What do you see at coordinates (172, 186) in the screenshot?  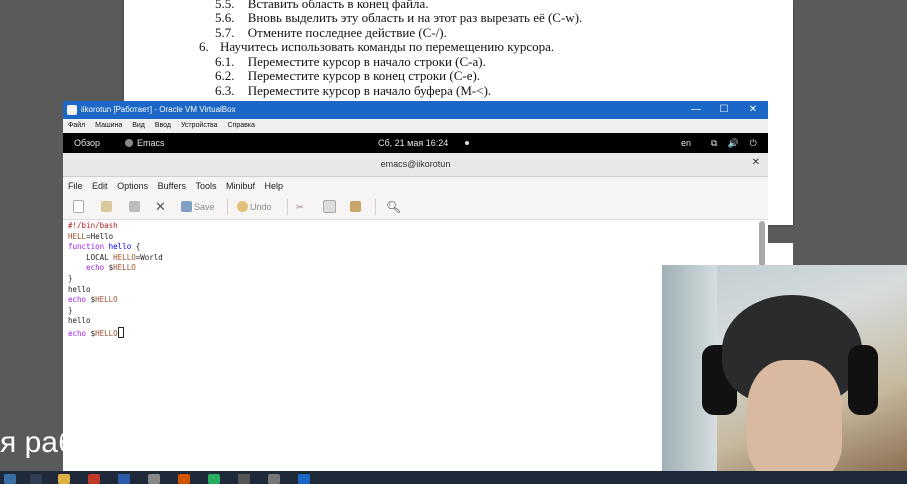 I see `menu-buffers: Buffers` at bounding box center [172, 186].